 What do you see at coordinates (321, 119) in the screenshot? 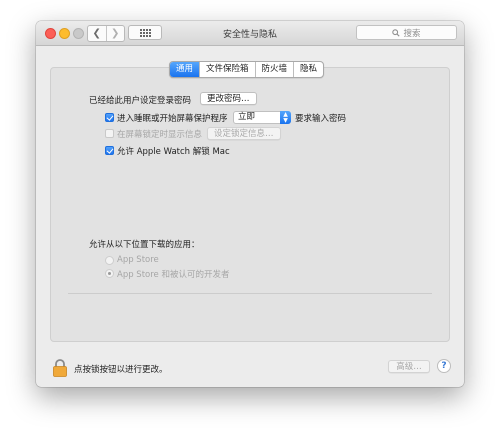
I see `require-password-suffix: 要求输入密码` at bounding box center [321, 119].